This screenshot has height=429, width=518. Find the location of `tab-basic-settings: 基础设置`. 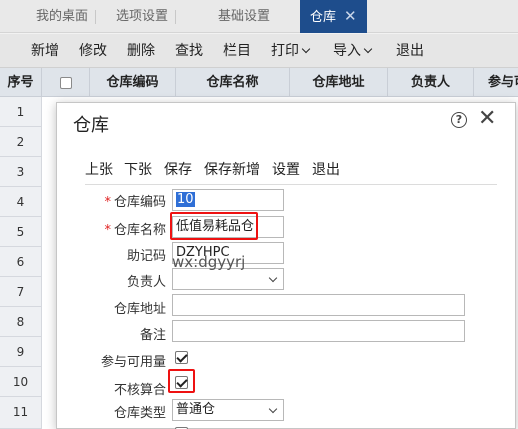

tab-basic-settings: 基础设置 is located at coordinates (244, 16).